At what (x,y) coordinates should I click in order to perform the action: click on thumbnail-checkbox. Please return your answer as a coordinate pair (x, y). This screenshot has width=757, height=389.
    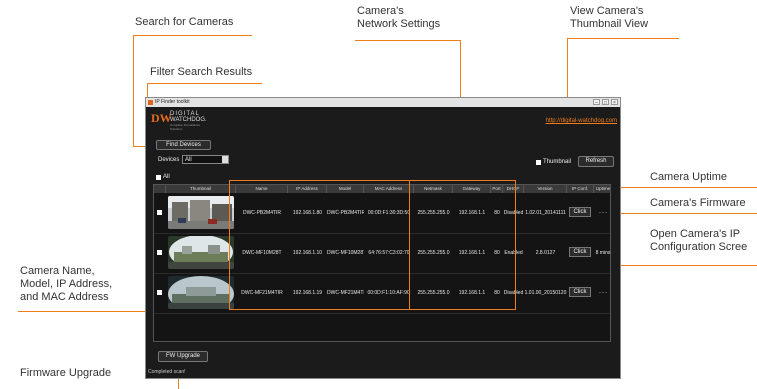
    Looking at the image, I should click on (538, 162).